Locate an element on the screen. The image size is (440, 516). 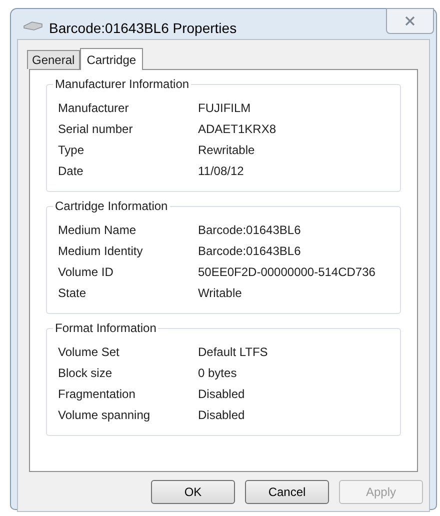
field-label: Medium Name is located at coordinates (98, 230).